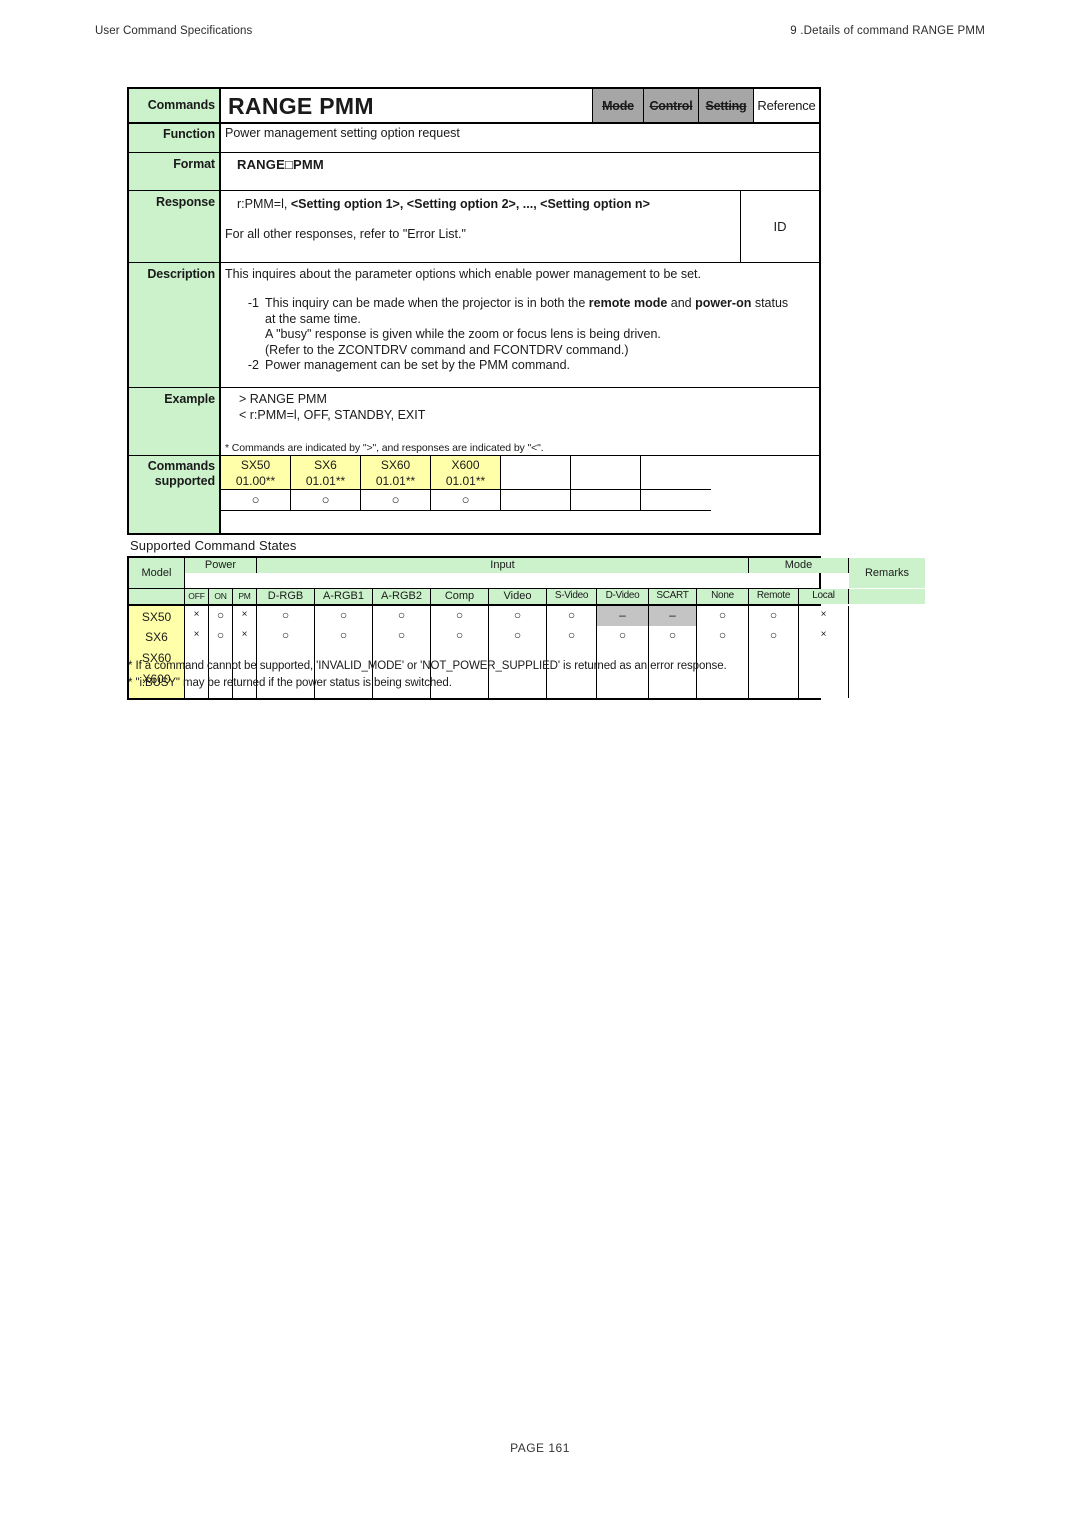 The height and width of the screenshot is (1528, 1080). I want to click on function-text: Power management setting option request, so click(342, 133).